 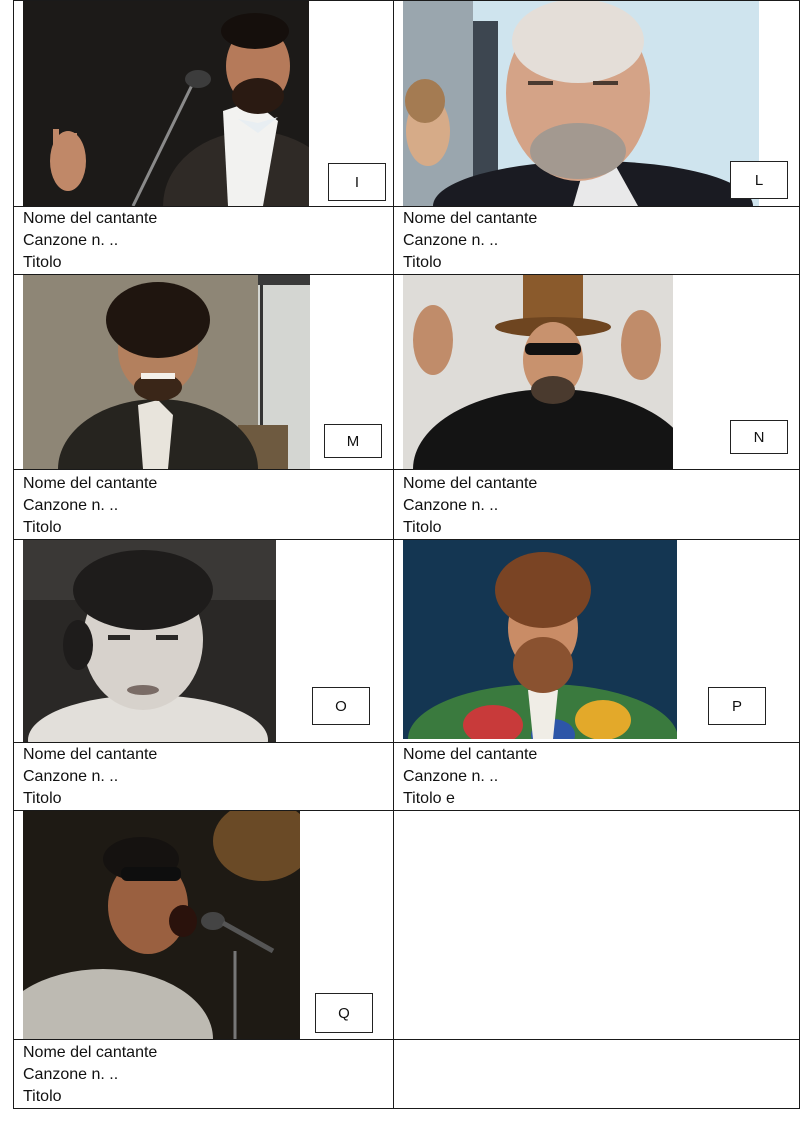 I want to click on letter-label: Q, so click(x=344, y=1013).